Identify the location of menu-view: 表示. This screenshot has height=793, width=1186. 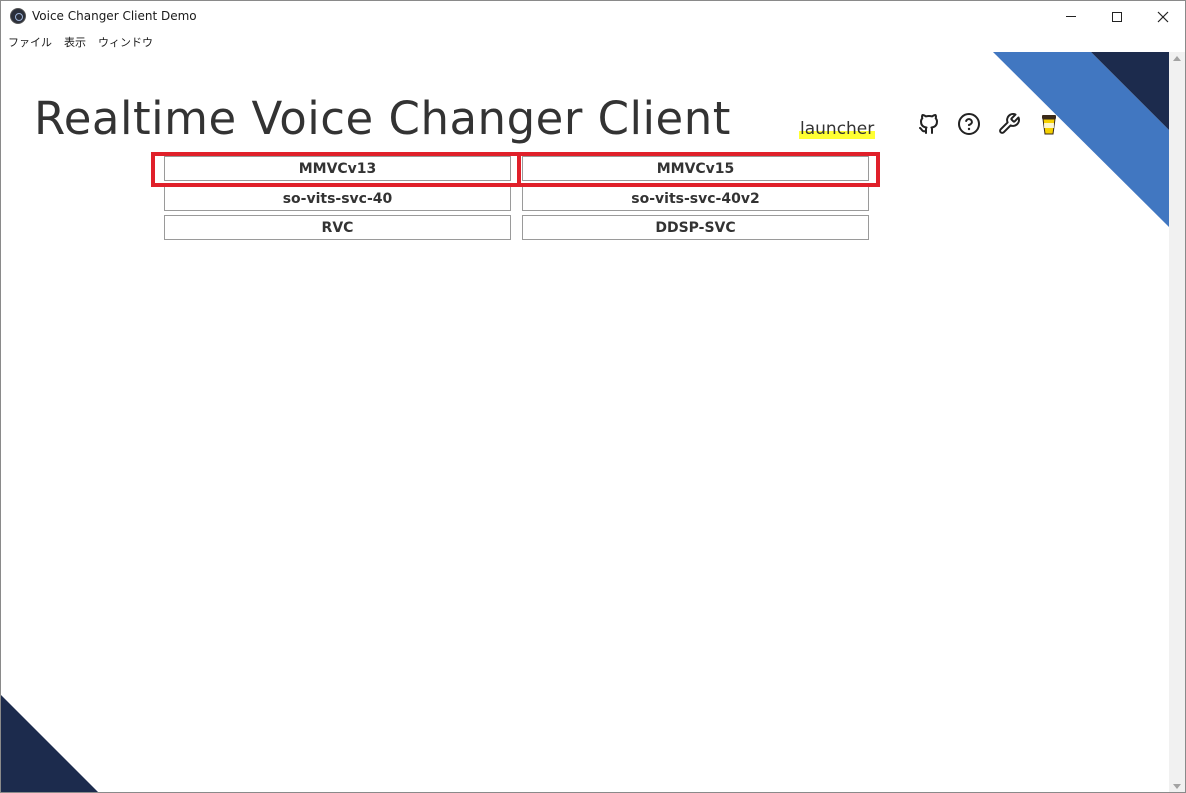
(75, 42).